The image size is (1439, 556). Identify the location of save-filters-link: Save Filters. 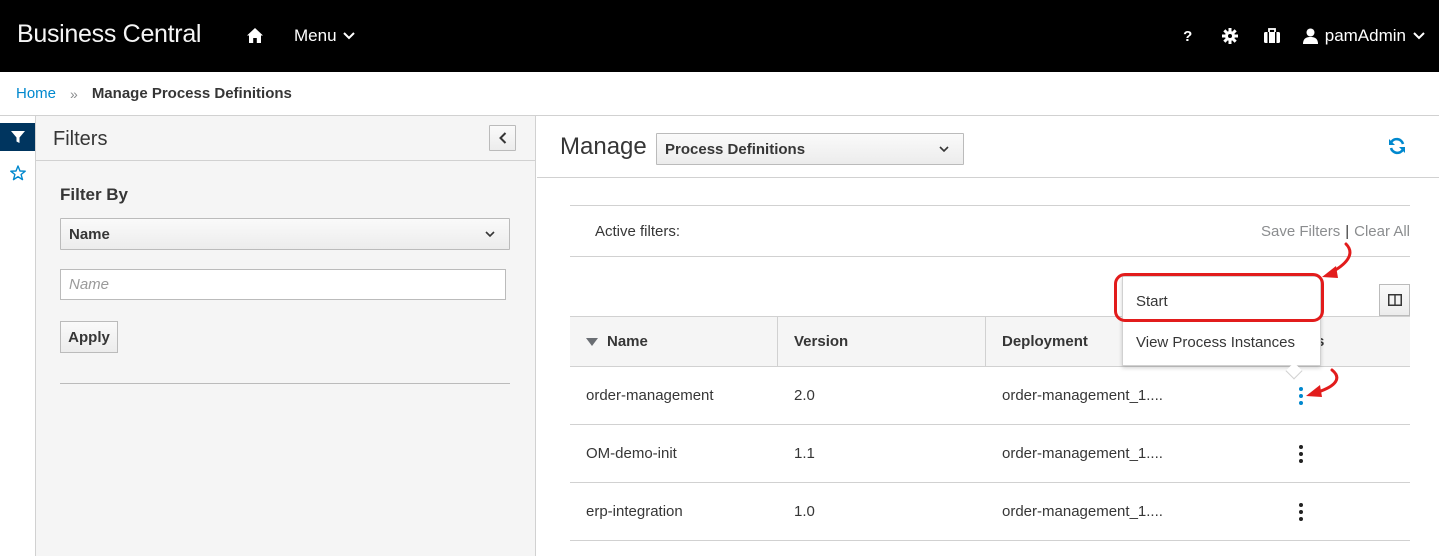
(1300, 231).